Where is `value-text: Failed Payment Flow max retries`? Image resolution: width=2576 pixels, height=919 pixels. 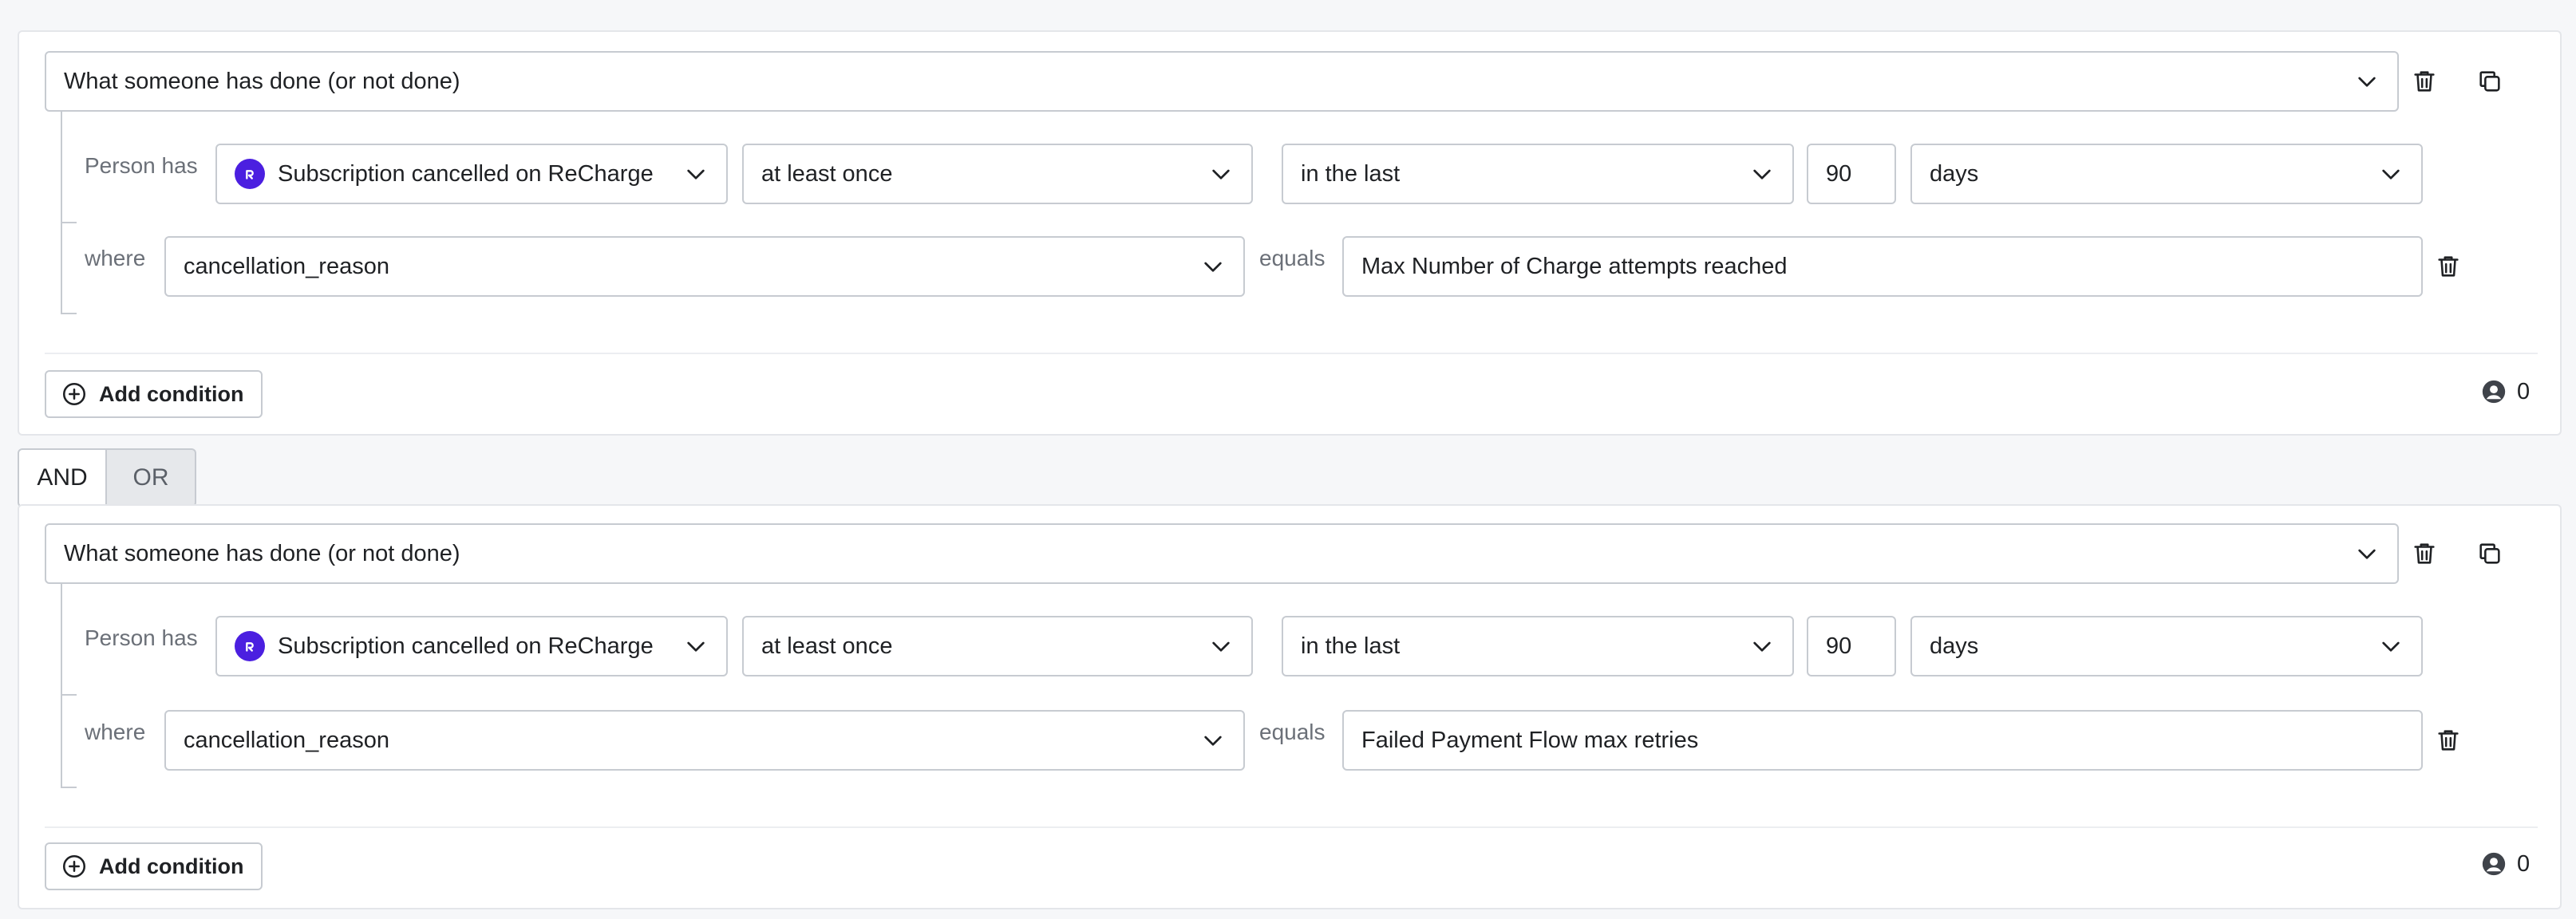
value-text: Failed Payment Flow max retries is located at coordinates (1530, 740).